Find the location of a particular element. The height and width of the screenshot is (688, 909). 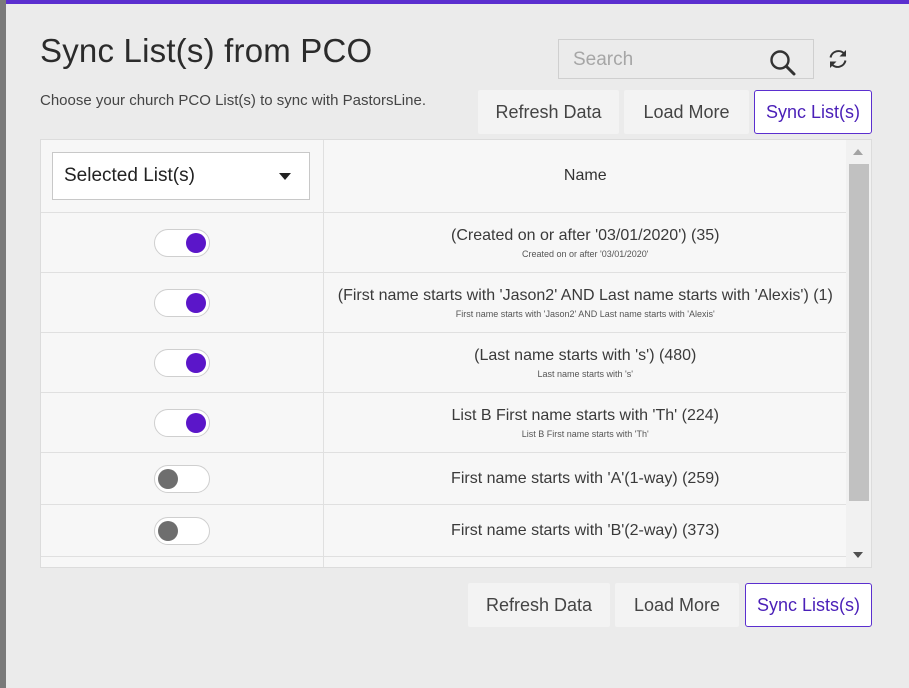

search-input is located at coordinates (668, 60).